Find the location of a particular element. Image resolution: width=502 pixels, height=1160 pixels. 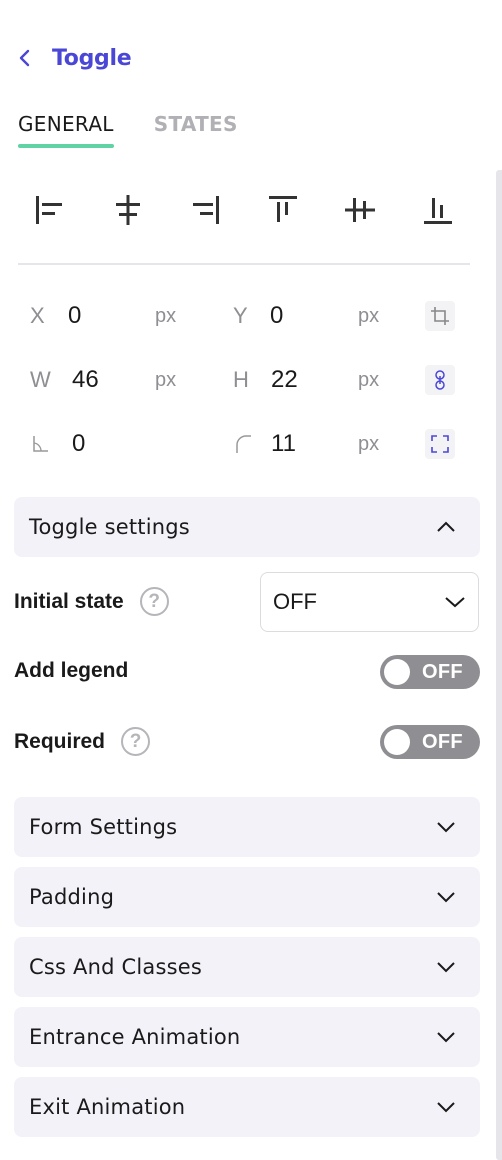

chevron-up-icon is located at coordinates (446, 526).